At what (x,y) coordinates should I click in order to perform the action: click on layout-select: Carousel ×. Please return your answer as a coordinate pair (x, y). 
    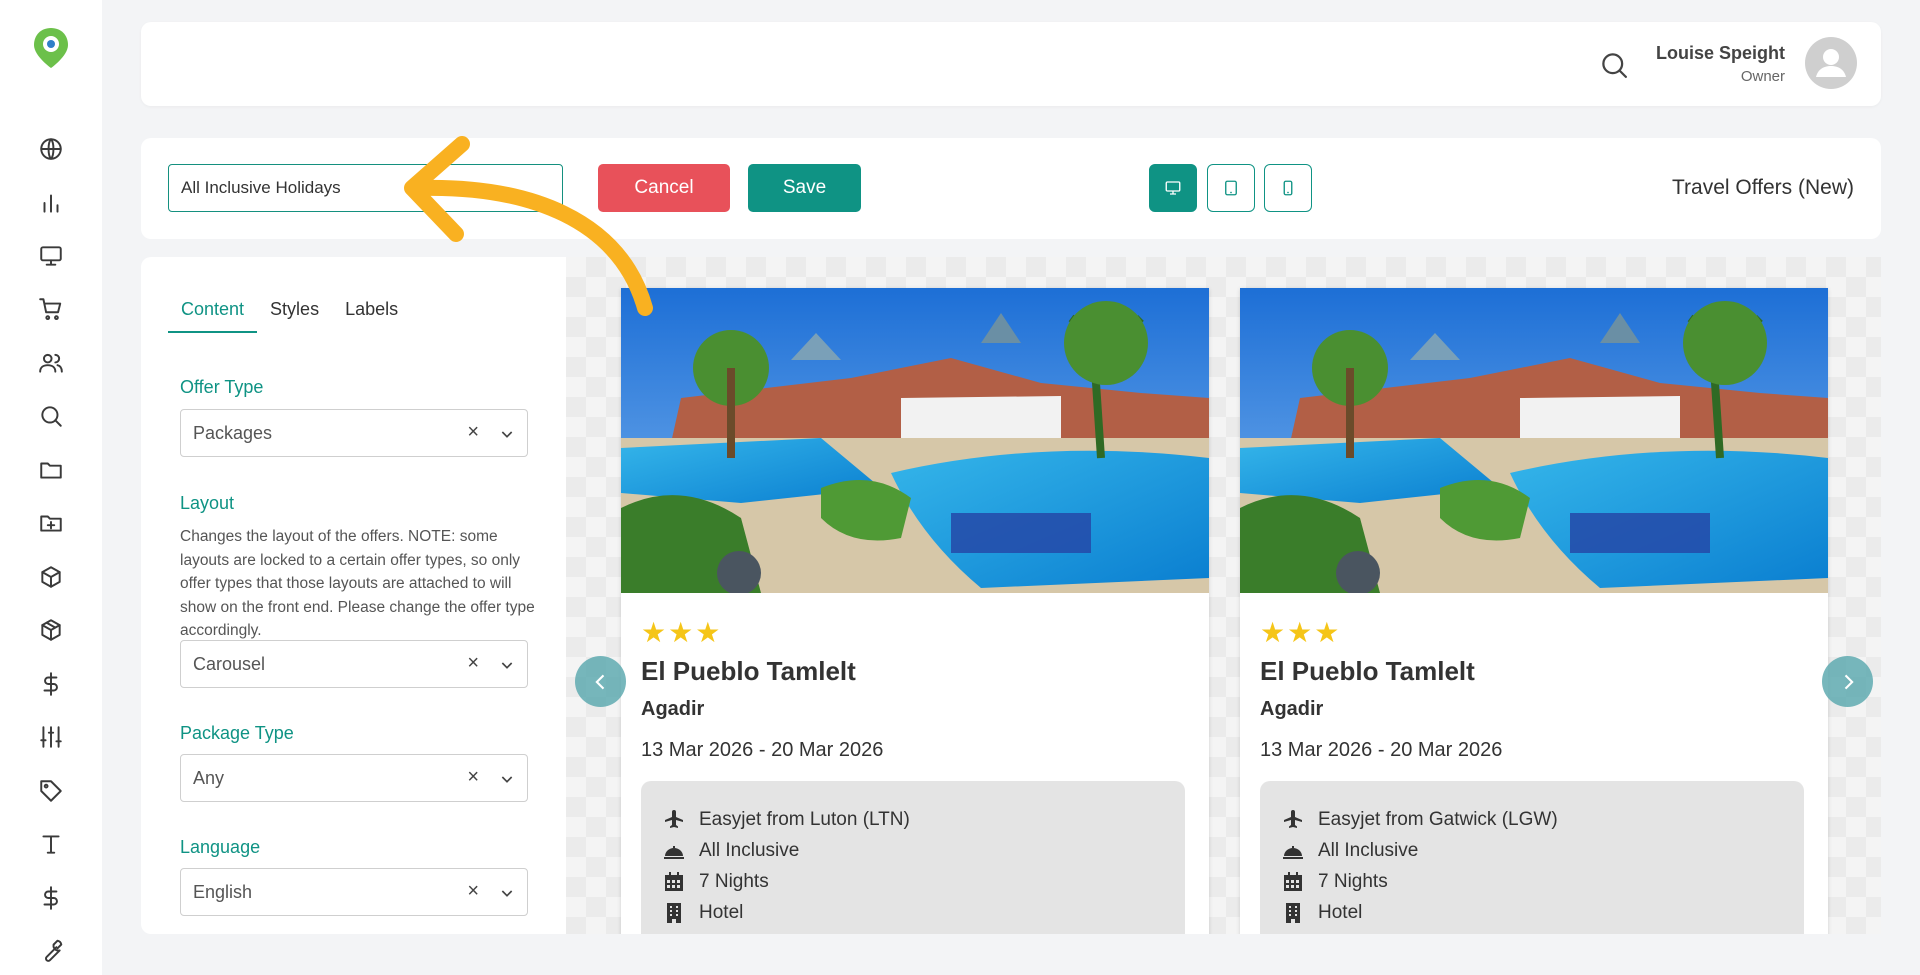
    Looking at the image, I should click on (354, 664).